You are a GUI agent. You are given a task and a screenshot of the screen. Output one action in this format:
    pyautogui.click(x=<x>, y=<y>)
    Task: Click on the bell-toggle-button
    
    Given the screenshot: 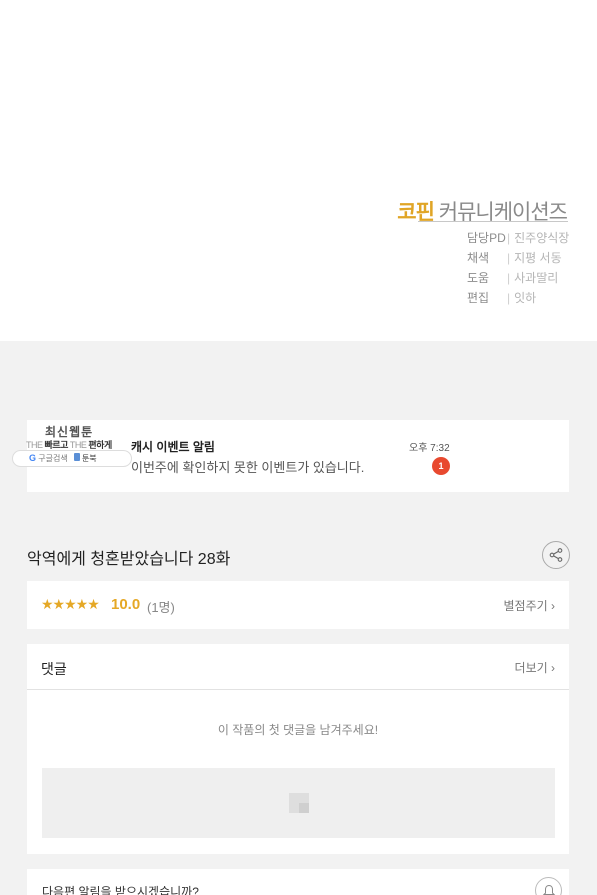 What is the action you would take?
    pyautogui.click(x=548, y=886)
    